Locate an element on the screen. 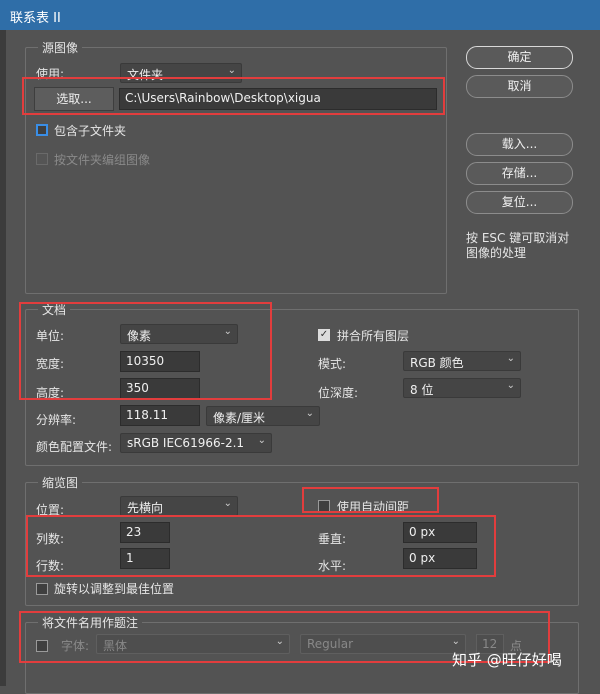  esc-hint: 按 ESC 键可取消对图像的处理 is located at coordinates (518, 245).